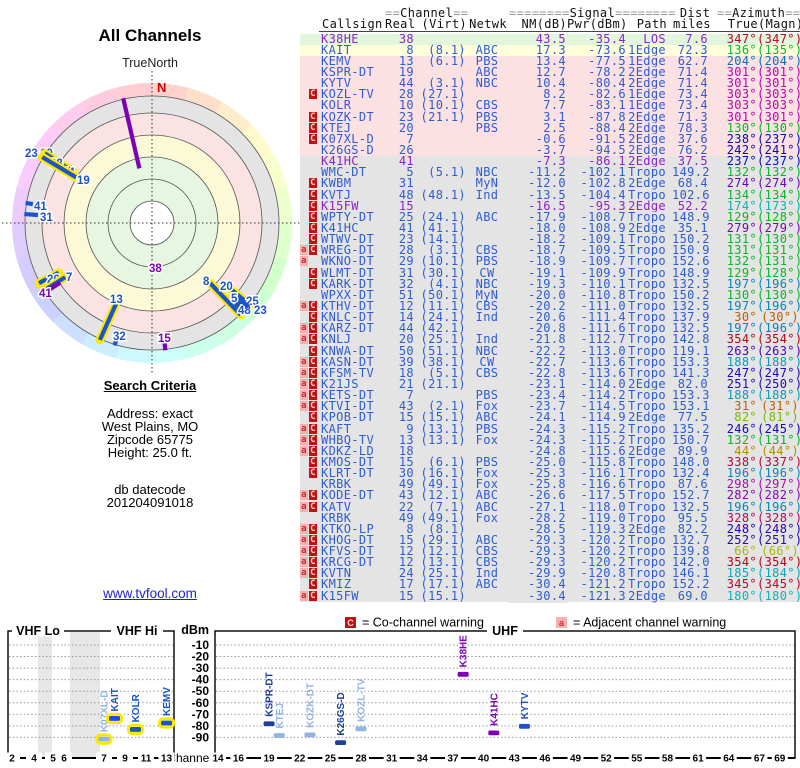 The height and width of the screenshot is (768, 800). I want to click on north-letter: N, so click(161, 87).